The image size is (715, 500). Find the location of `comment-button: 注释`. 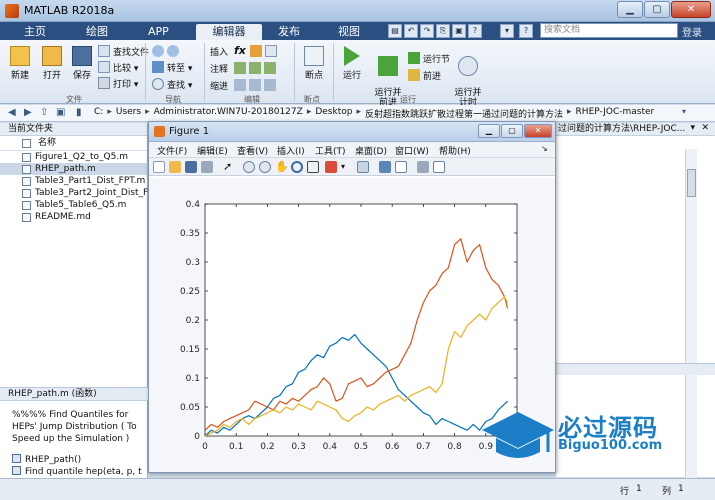

comment-button: 注释 is located at coordinates (219, 68).